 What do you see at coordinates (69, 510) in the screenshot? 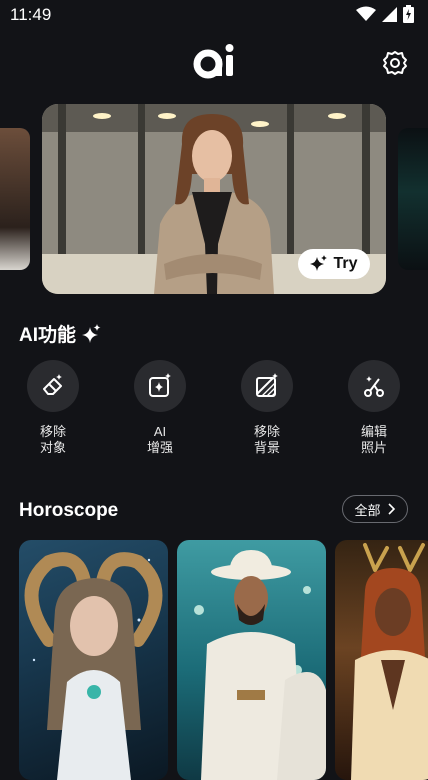
I see `horoscope-title: Horoscope` at bounding box center [69, 510].